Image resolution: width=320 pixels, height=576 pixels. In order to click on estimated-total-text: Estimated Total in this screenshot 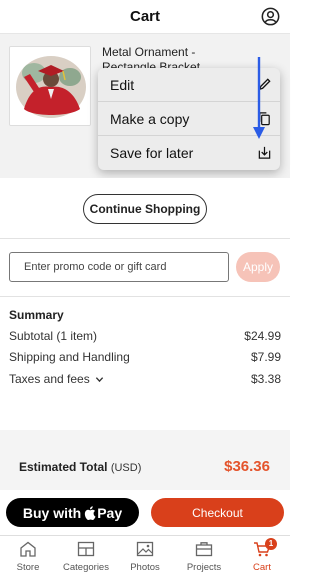, I will do `click(63, 467)`.